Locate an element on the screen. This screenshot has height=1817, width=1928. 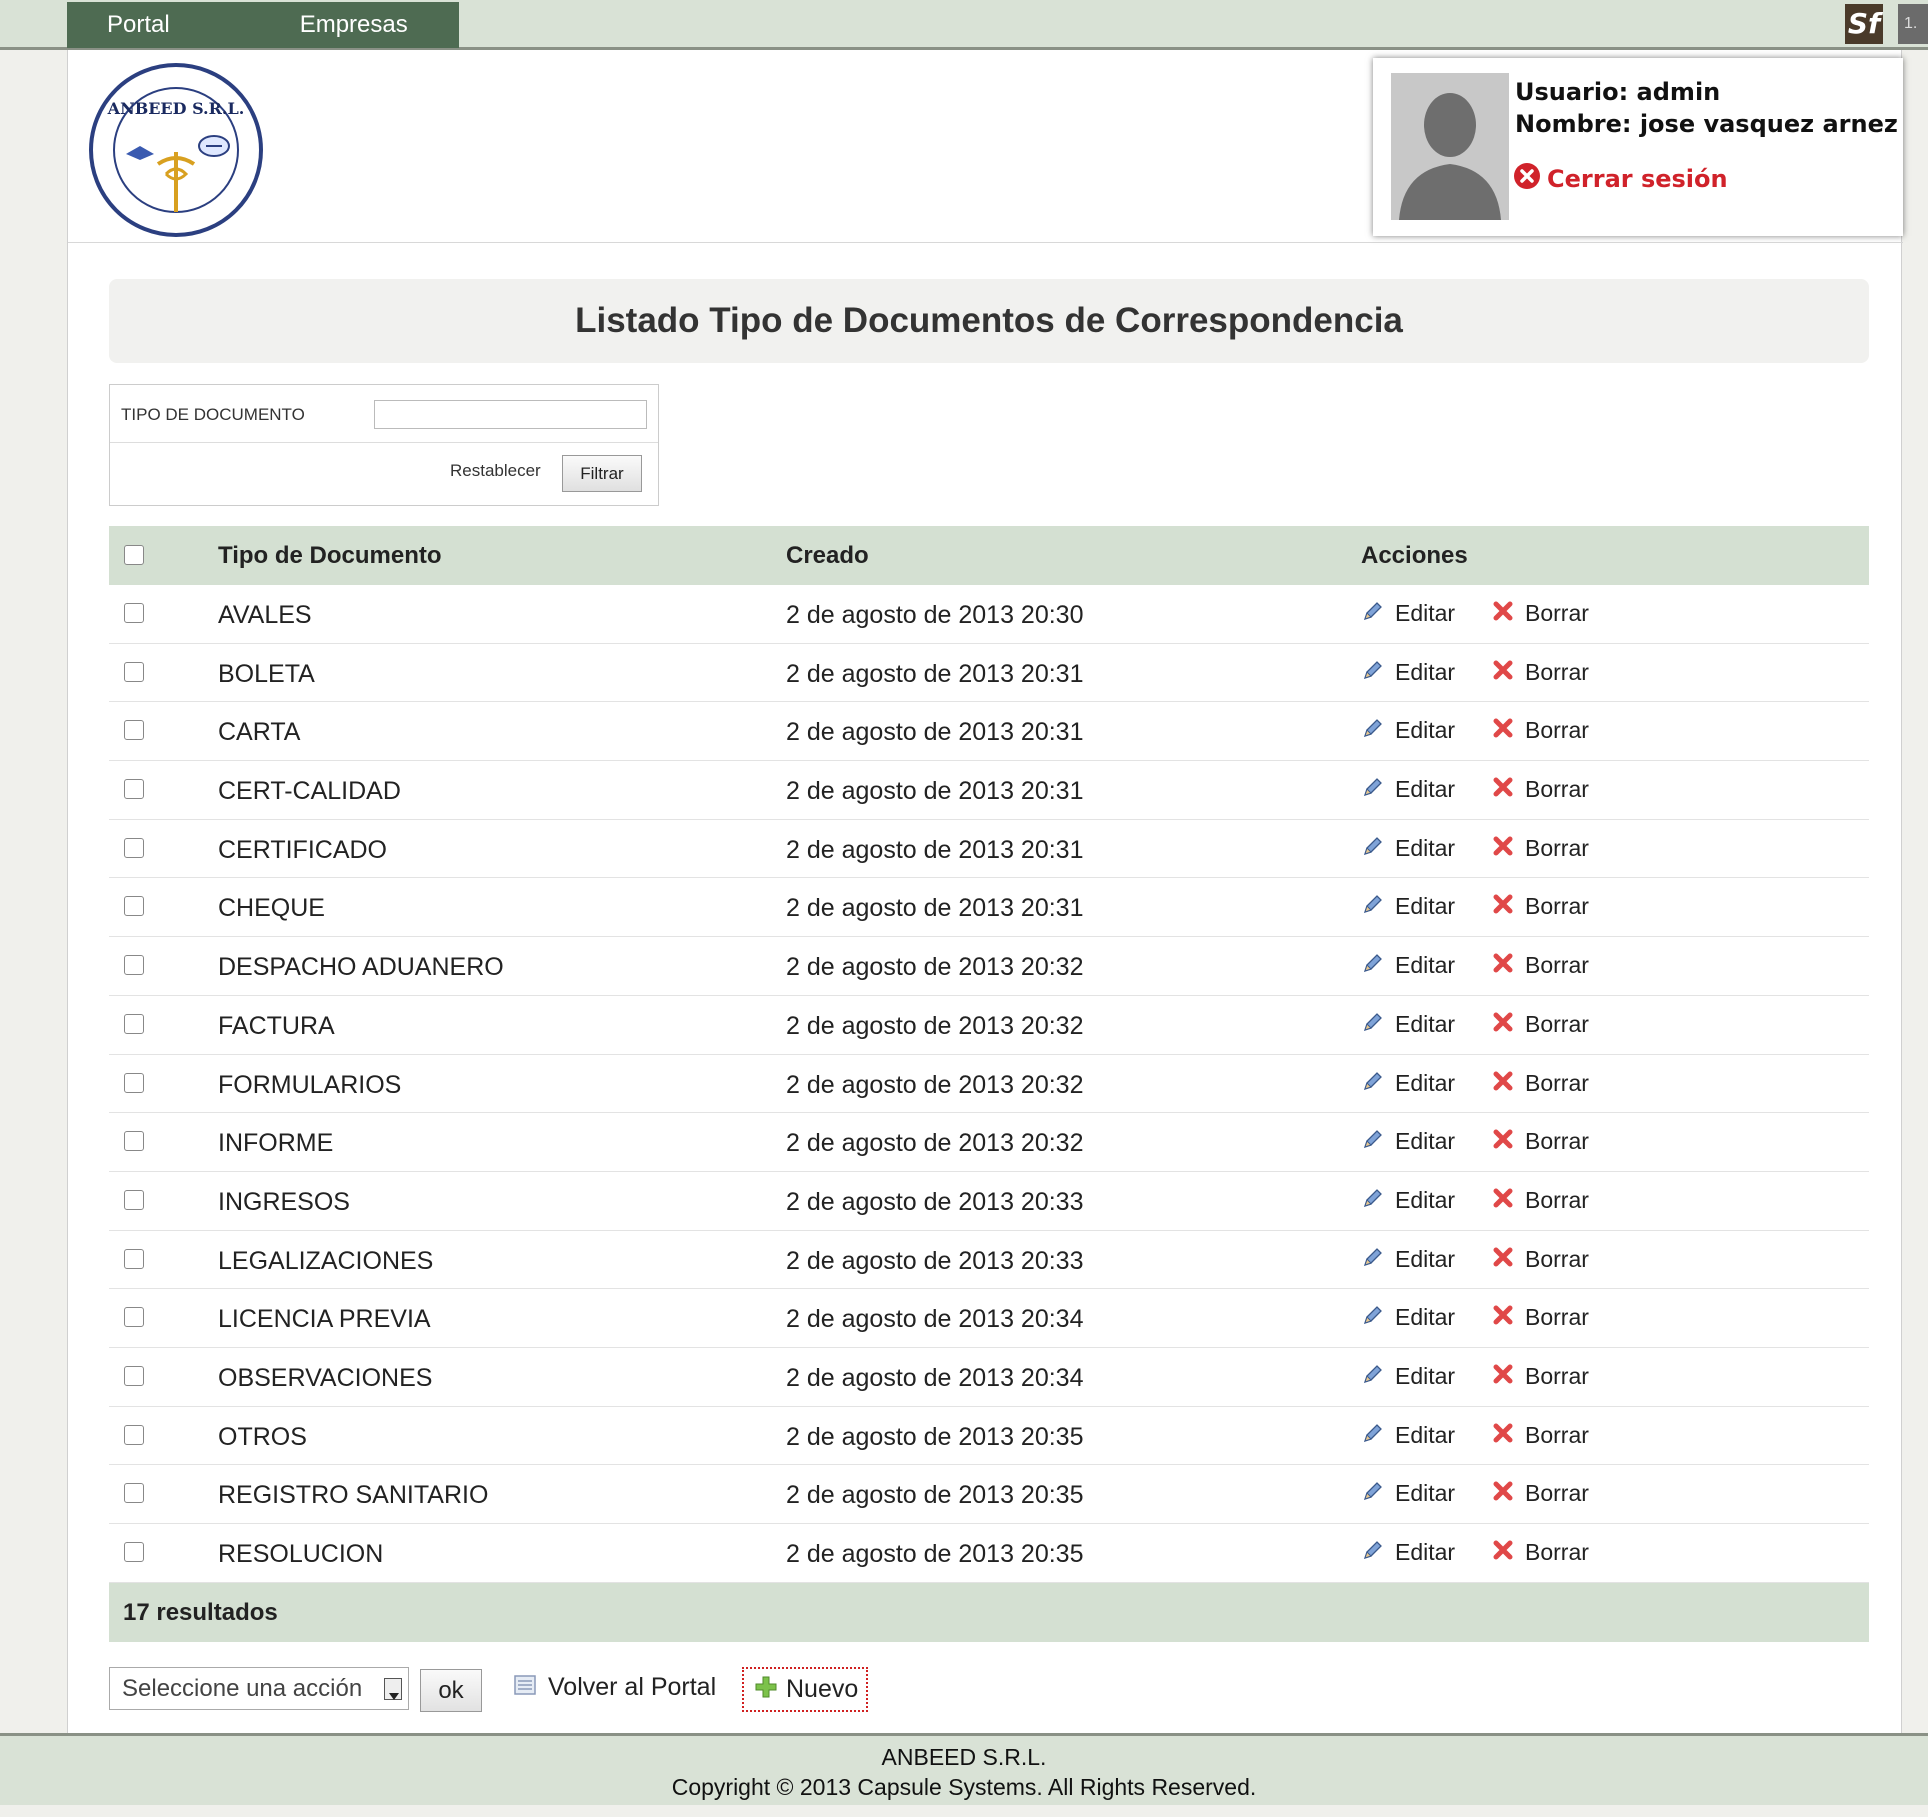
header-tipo: Tipo de Documento is located at coordinates (330, 556).